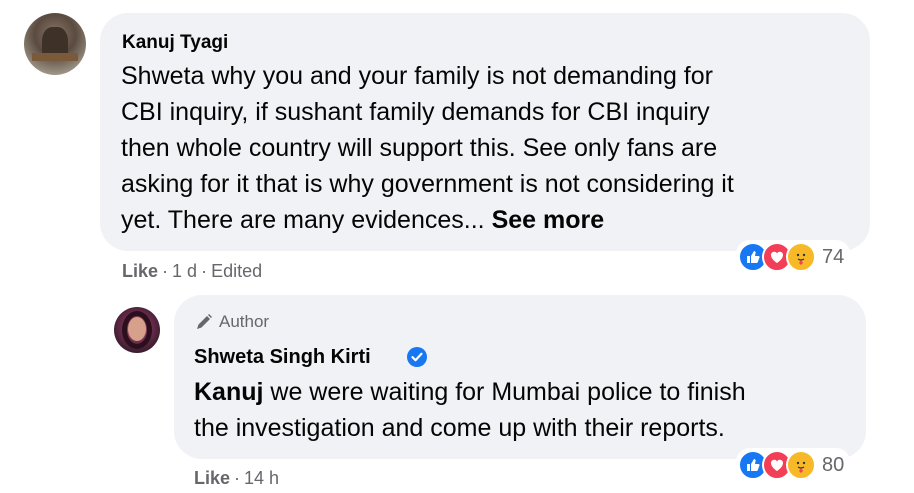 The height and width of the screenshot is (493, 914). Describe the element at coordinates (833, 464) in the screenshot. I see `reaction-count: 80` at that location.